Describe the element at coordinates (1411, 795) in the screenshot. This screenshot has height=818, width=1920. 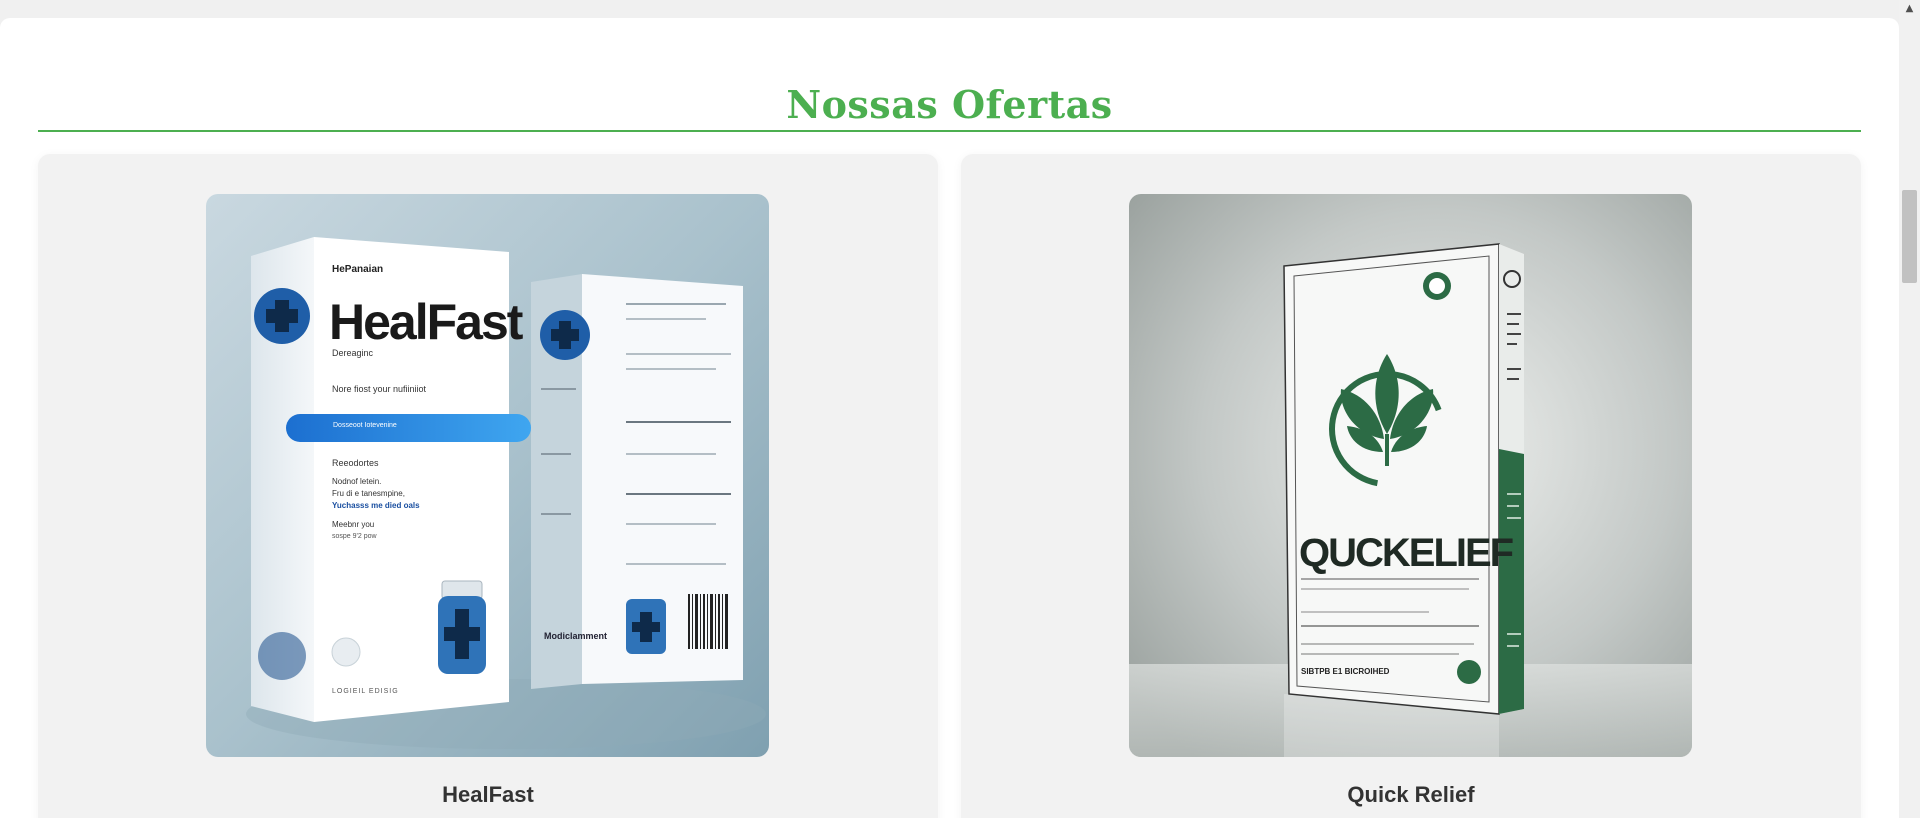
I see `product-name: Quick Relief` at that location.